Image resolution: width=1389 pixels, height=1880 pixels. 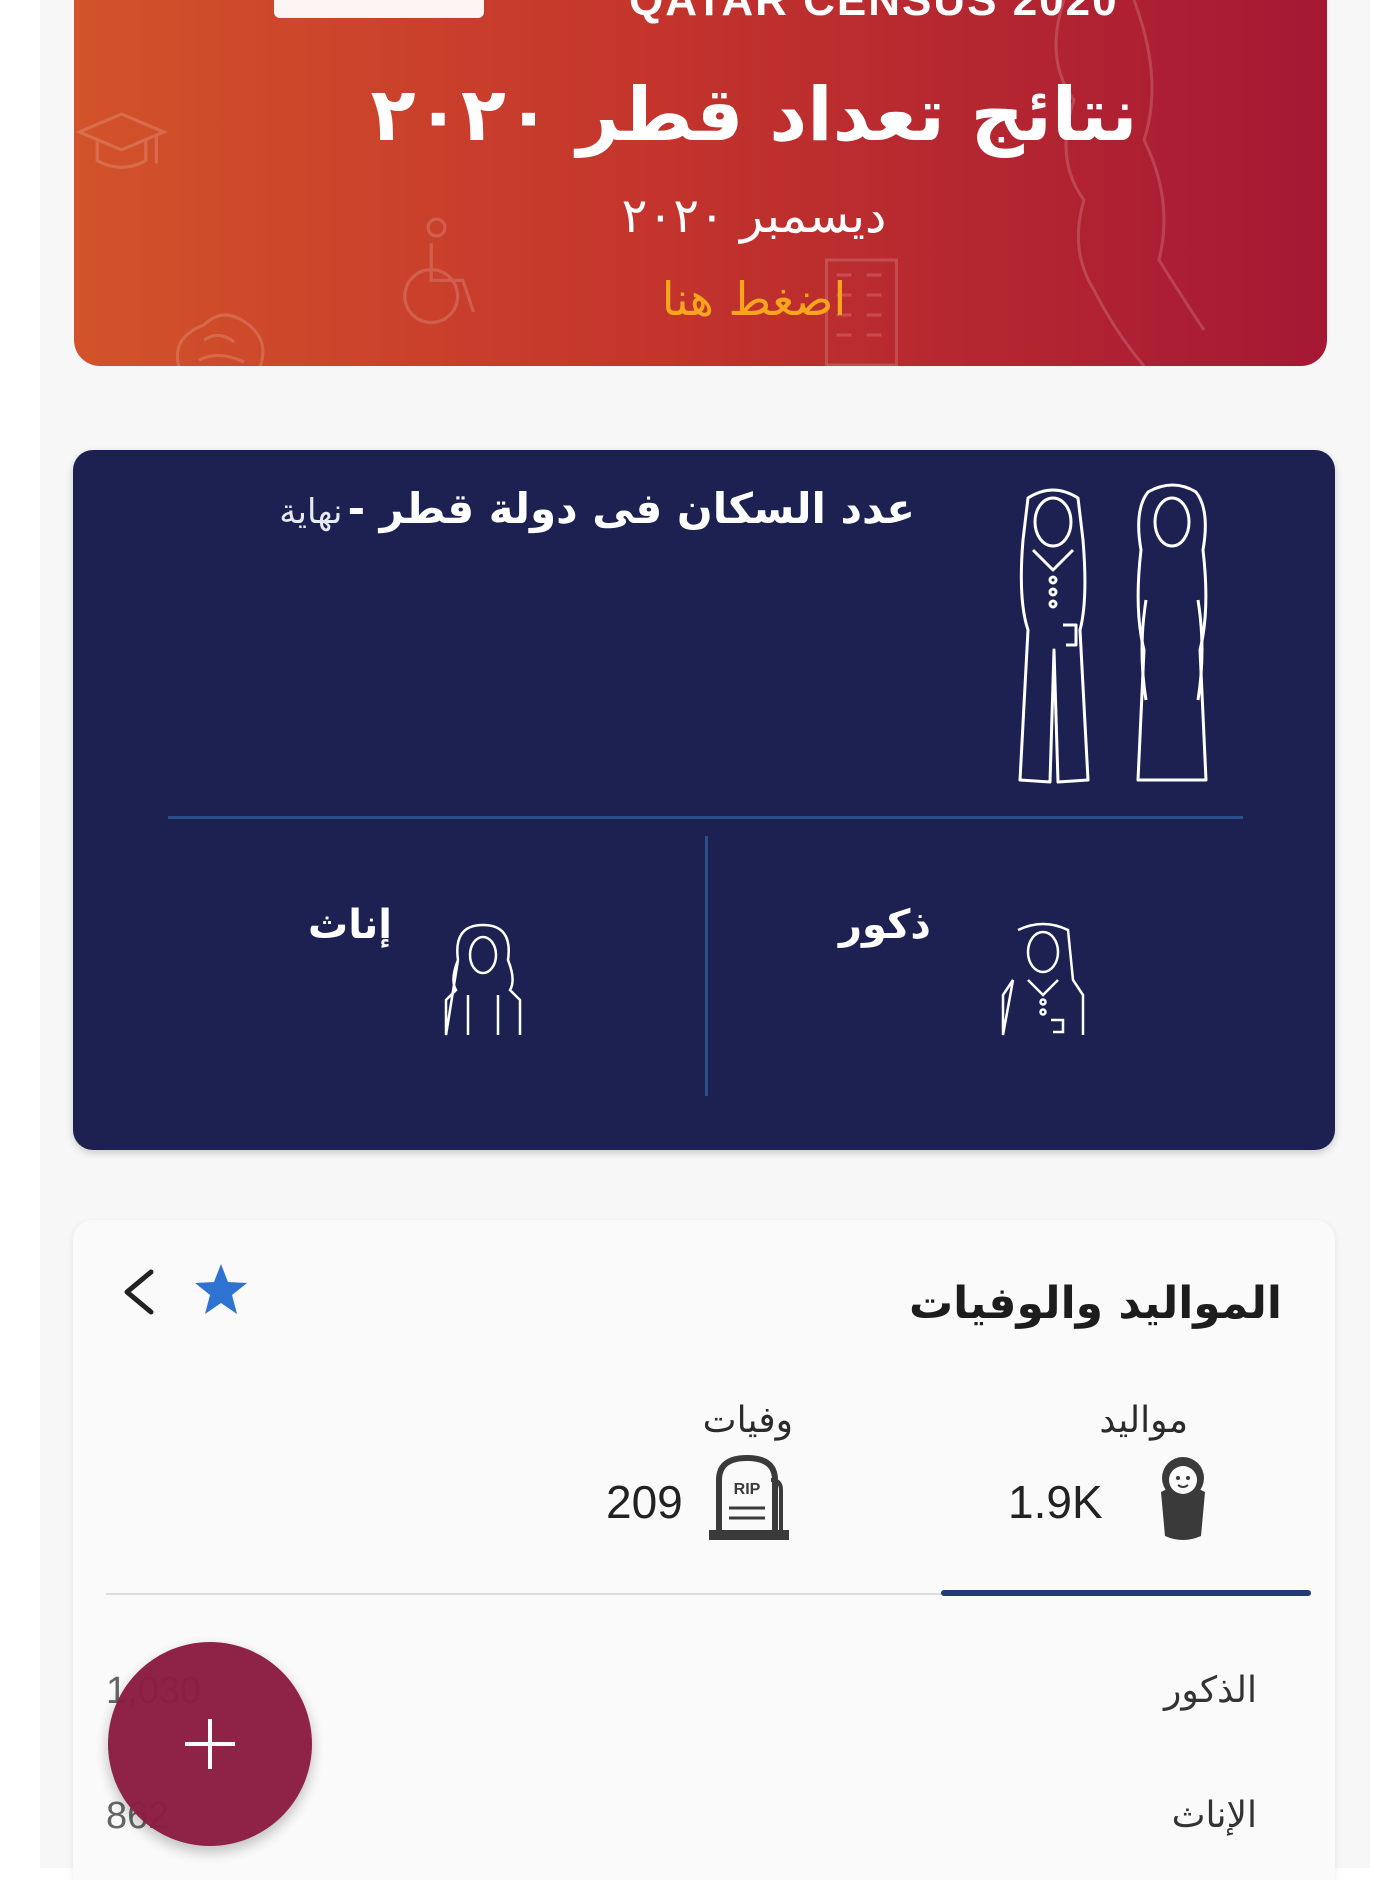 What do you see at coordinates (311, 512) in the screenshot?
I see `population-title-suffix: نهاية` at bounding box center [311, 512].